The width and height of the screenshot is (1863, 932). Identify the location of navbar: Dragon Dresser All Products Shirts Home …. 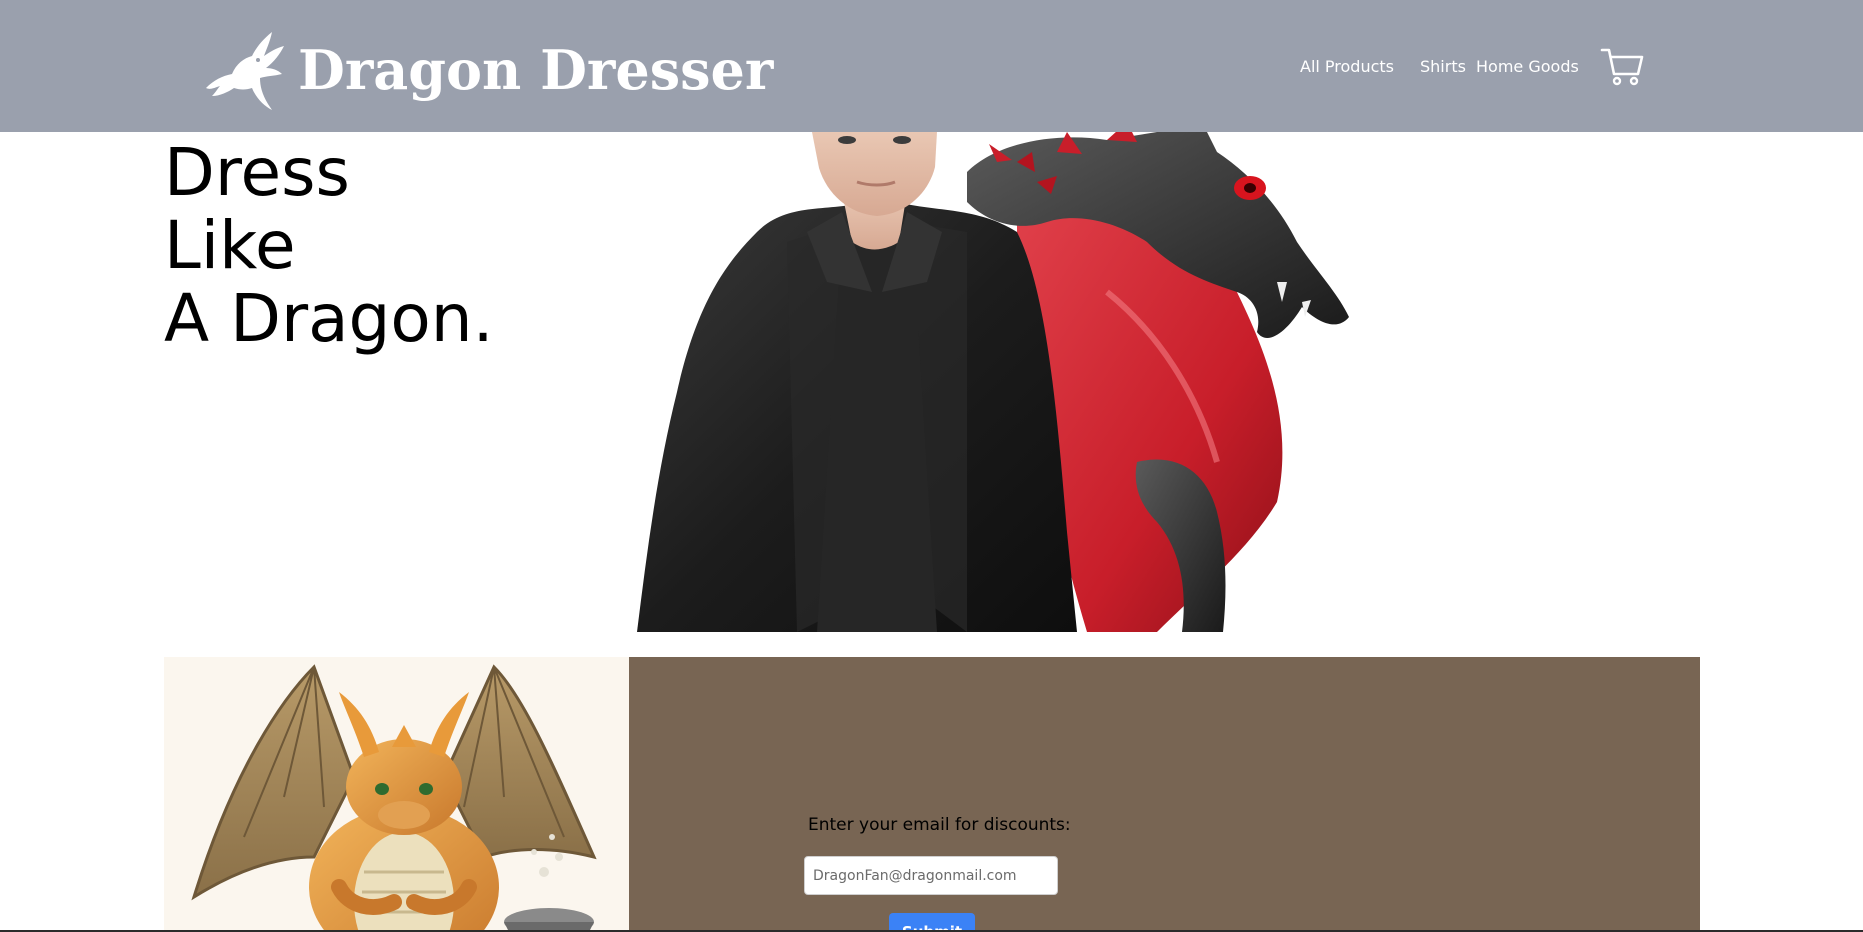
(931, 66).